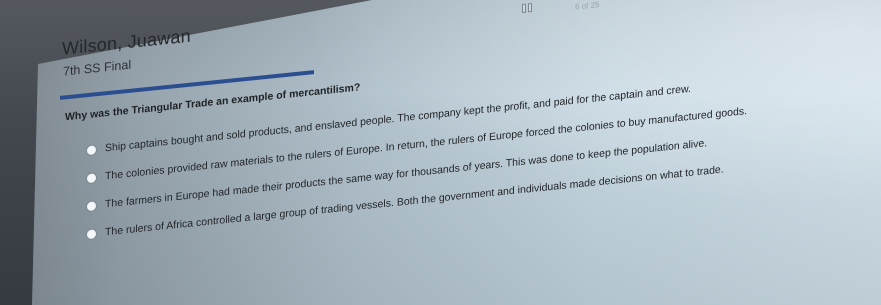  I want to click on pause-icon, so click(527, 7).